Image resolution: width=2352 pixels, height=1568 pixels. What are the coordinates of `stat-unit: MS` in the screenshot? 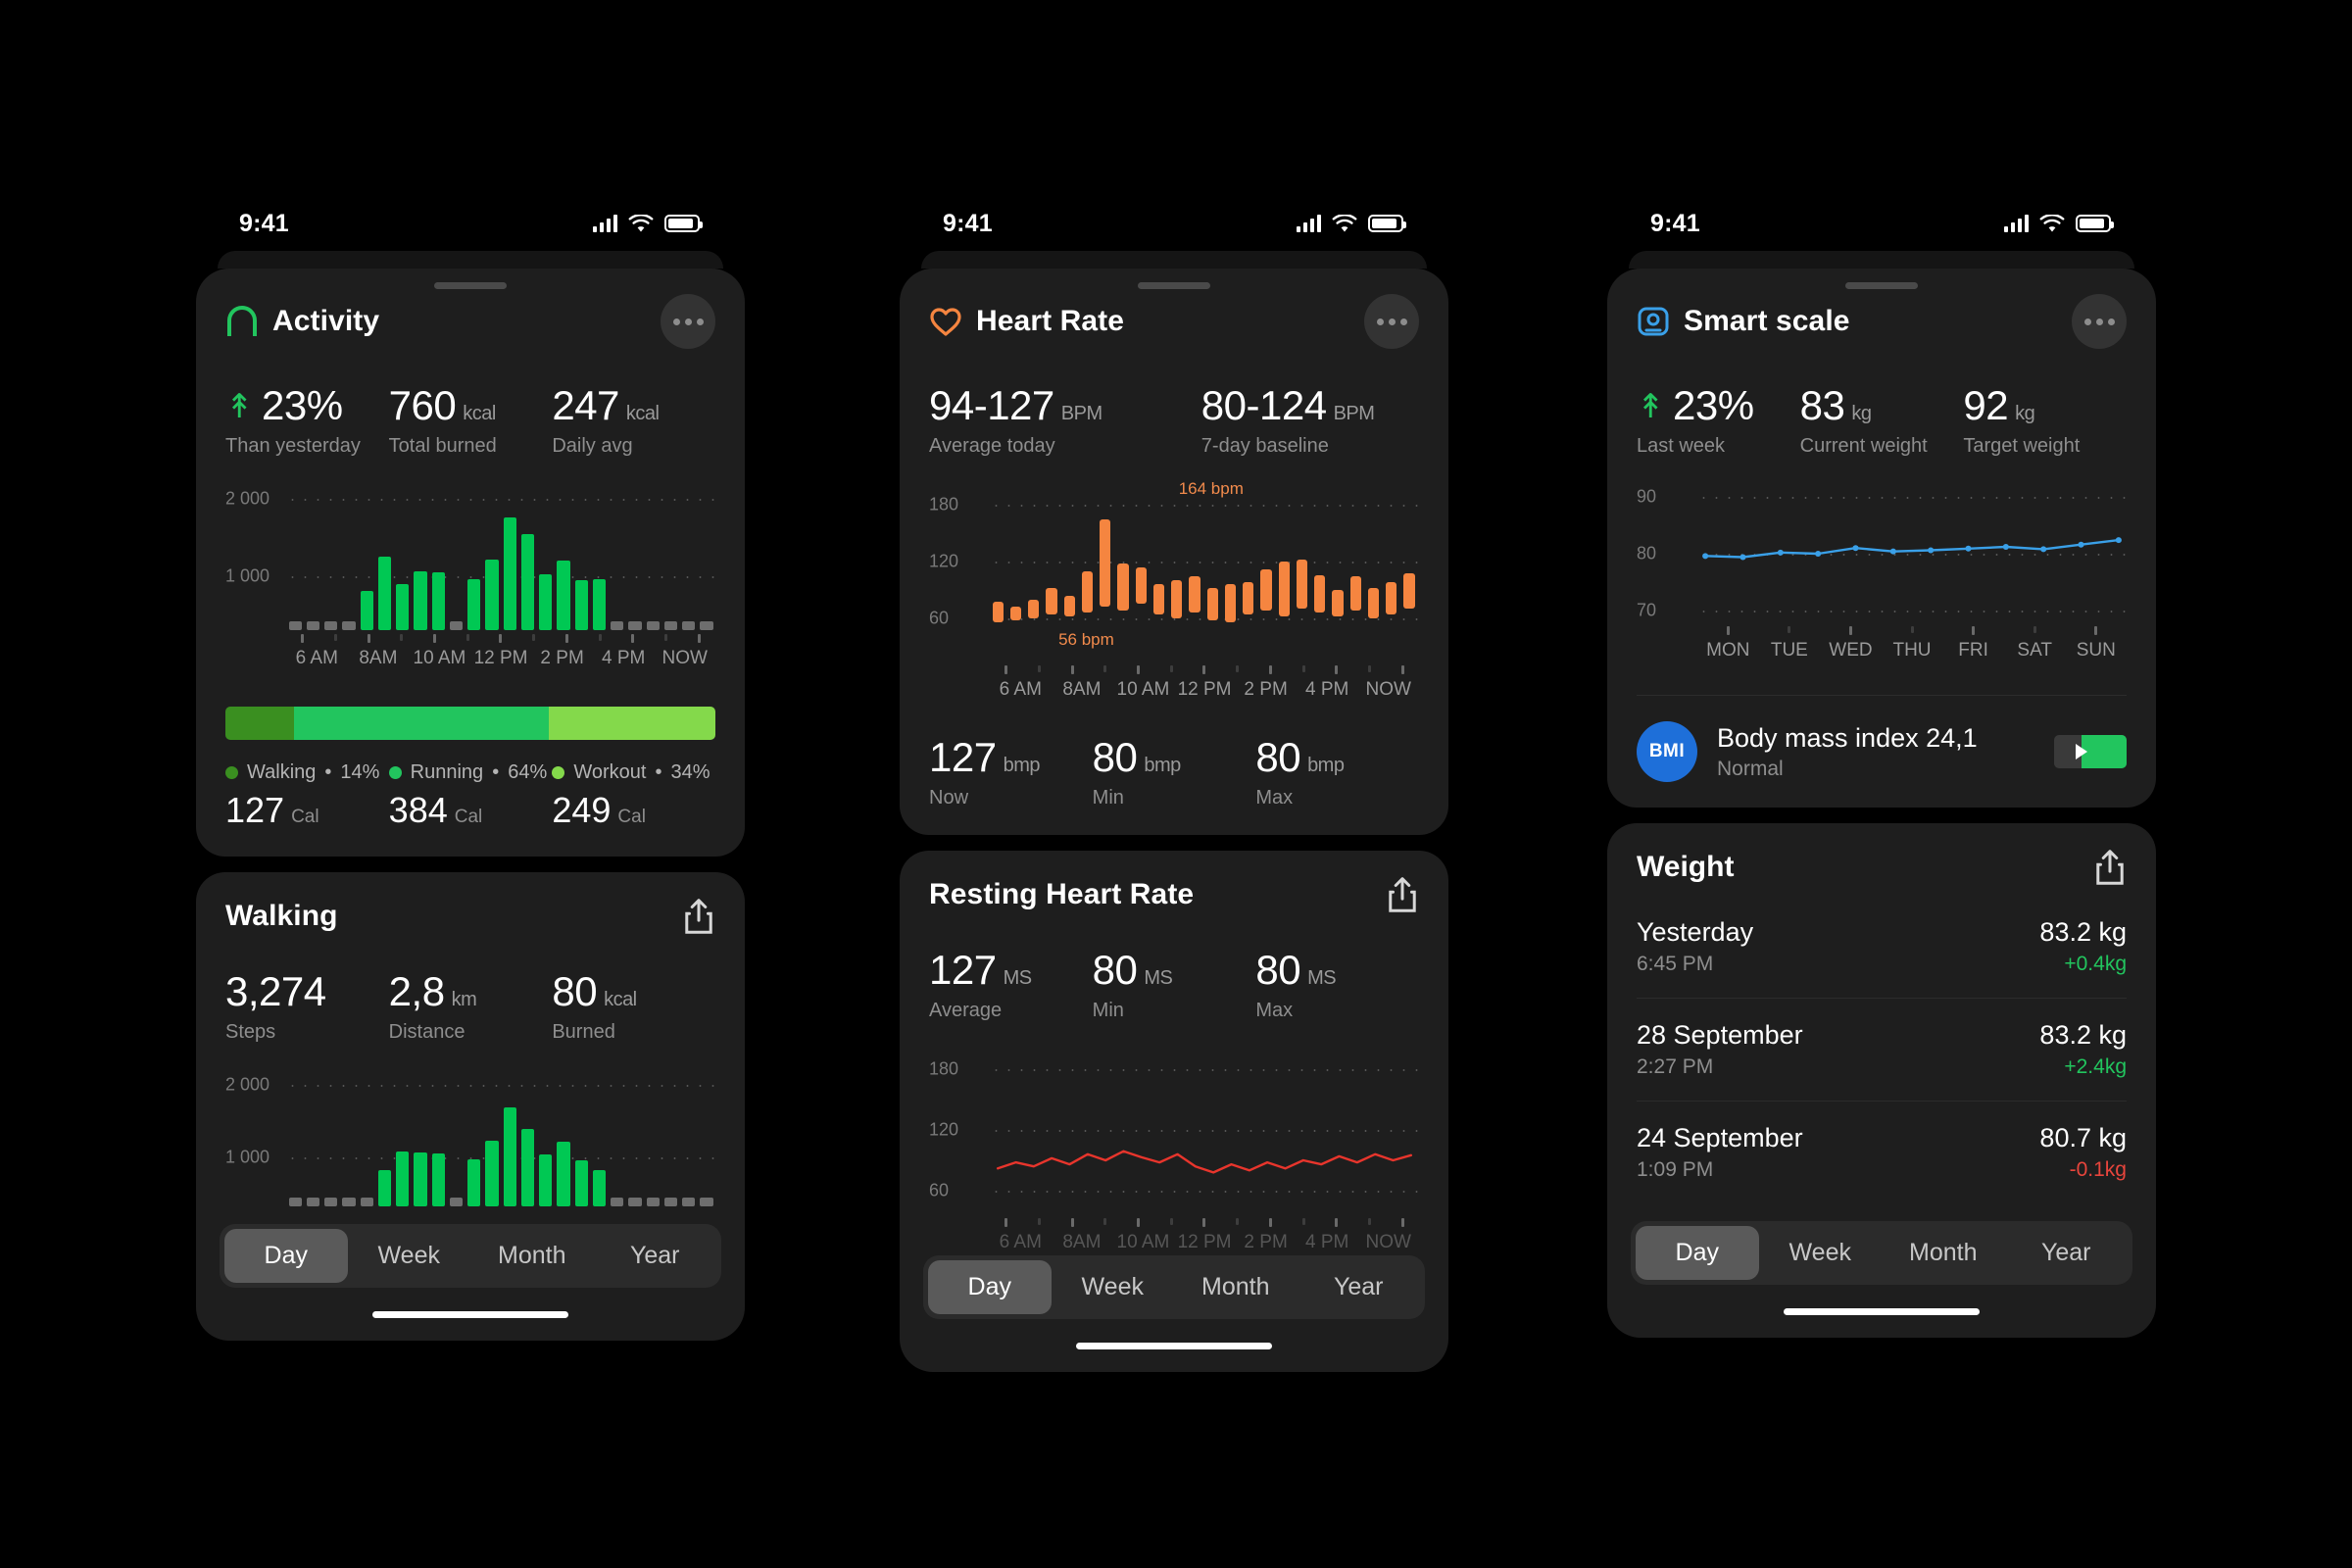 It's located at (1322, 978).